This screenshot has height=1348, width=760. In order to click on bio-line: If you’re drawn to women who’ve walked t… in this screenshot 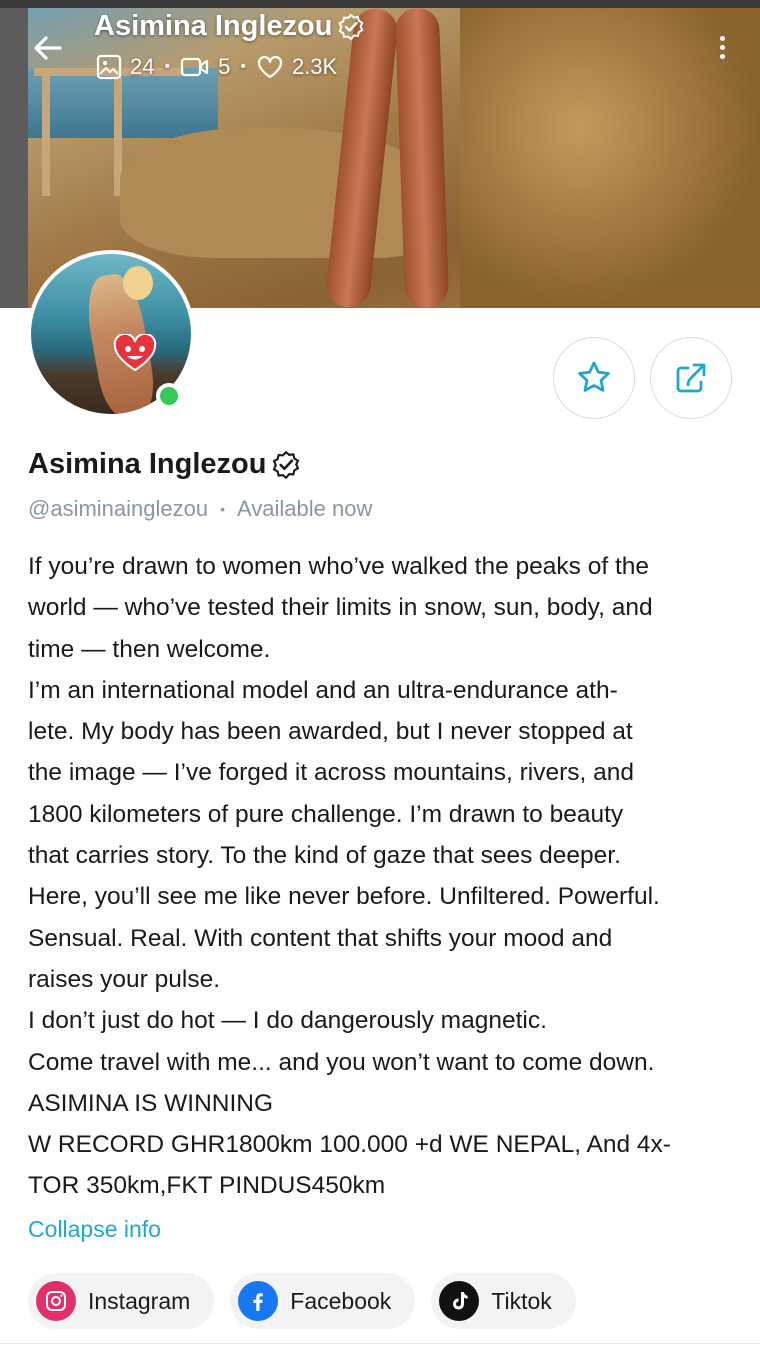, I will do `click(339, 566)`.